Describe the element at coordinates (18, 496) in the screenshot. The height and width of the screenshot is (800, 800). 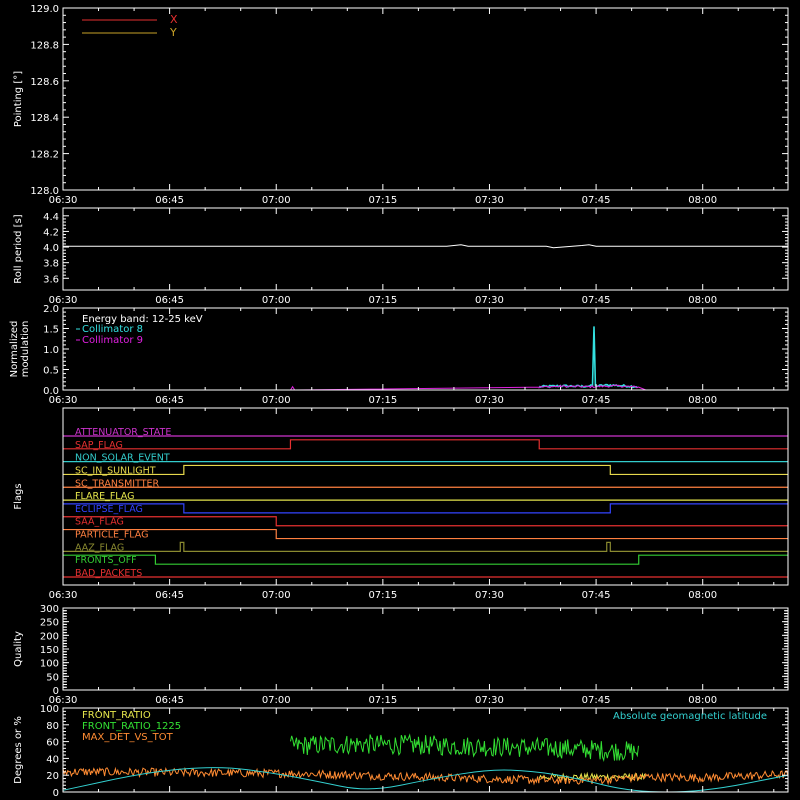
I see `panel-3-ylabel: Flags` at that location.